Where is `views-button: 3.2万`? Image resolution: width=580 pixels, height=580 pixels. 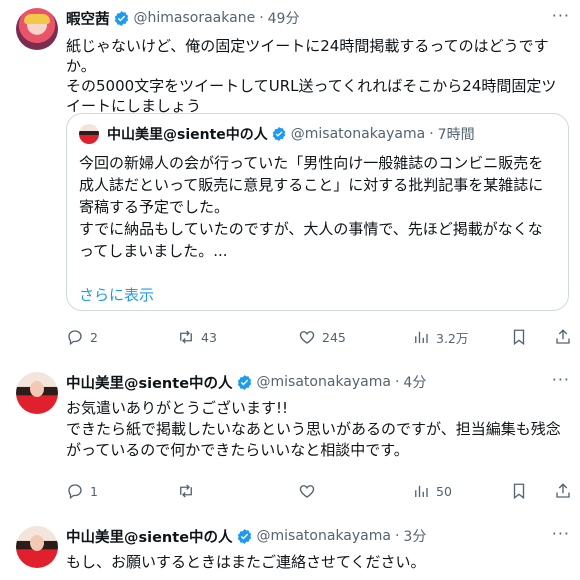 views-button: 3.2万 is located at coordinates (440, 337).